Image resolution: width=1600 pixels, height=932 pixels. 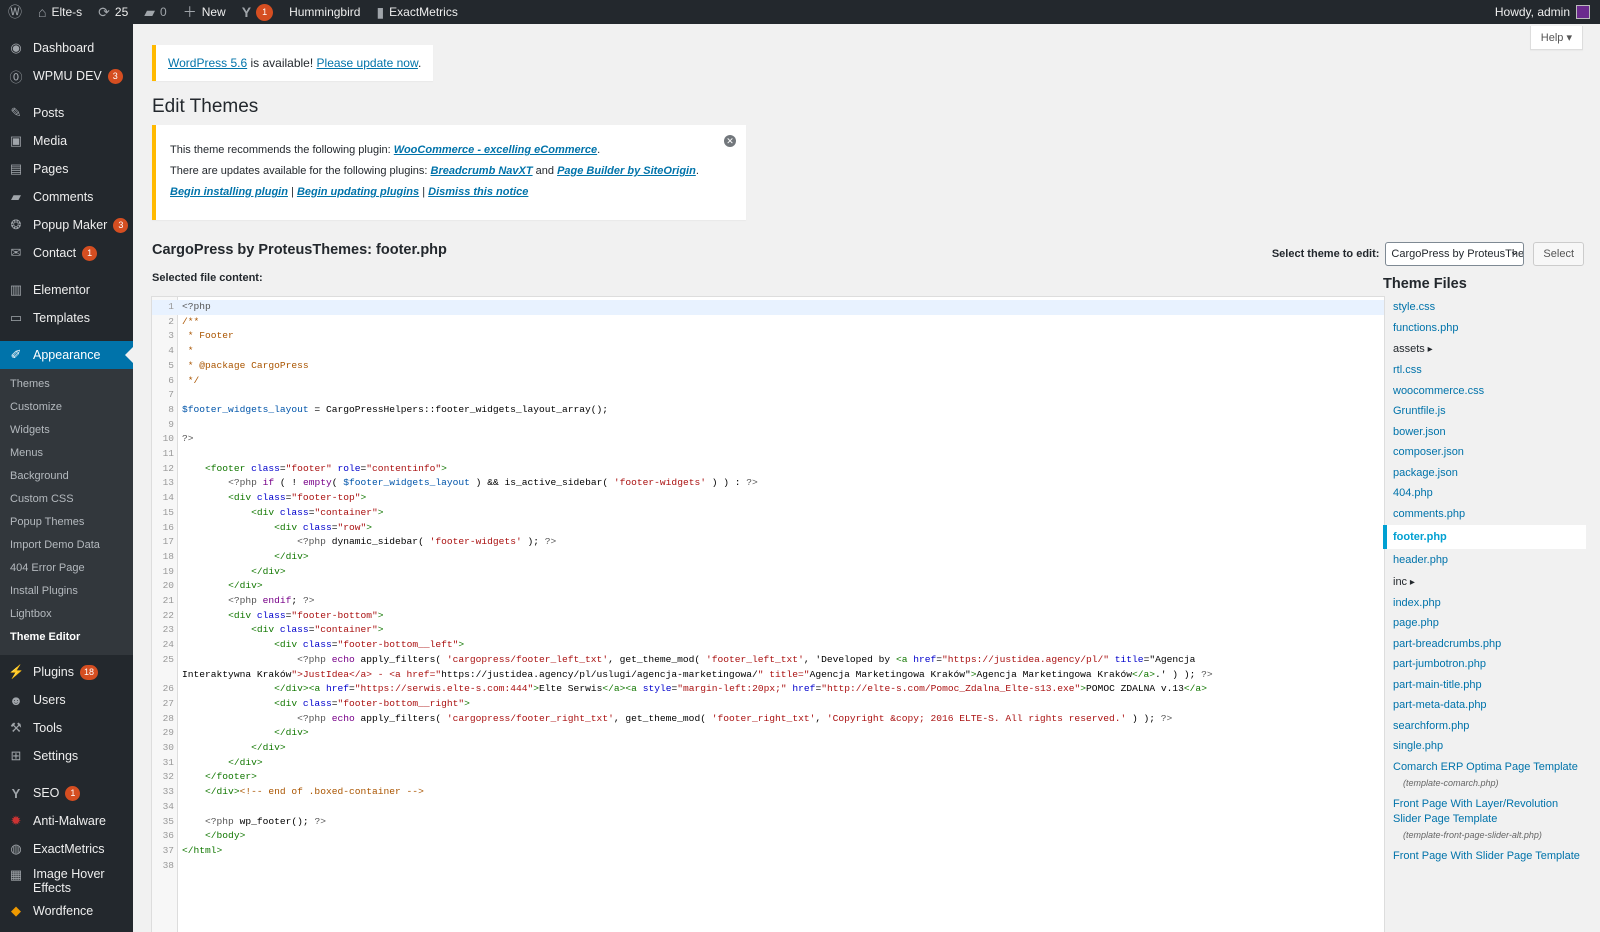 What do you see at coordinates (768, 513) in the screenshot?
I see `code-line: 15 <div class="container">` at bounding box center [768, 513].